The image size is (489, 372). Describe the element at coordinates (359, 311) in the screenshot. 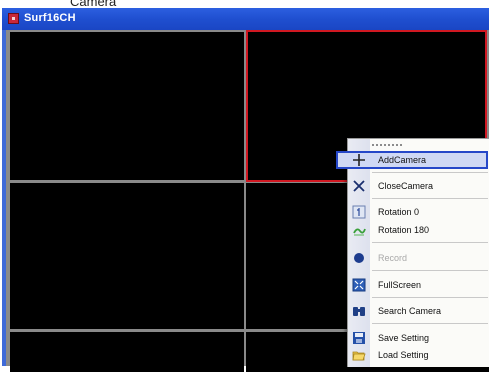

I see `binoculars-icon` at that location.